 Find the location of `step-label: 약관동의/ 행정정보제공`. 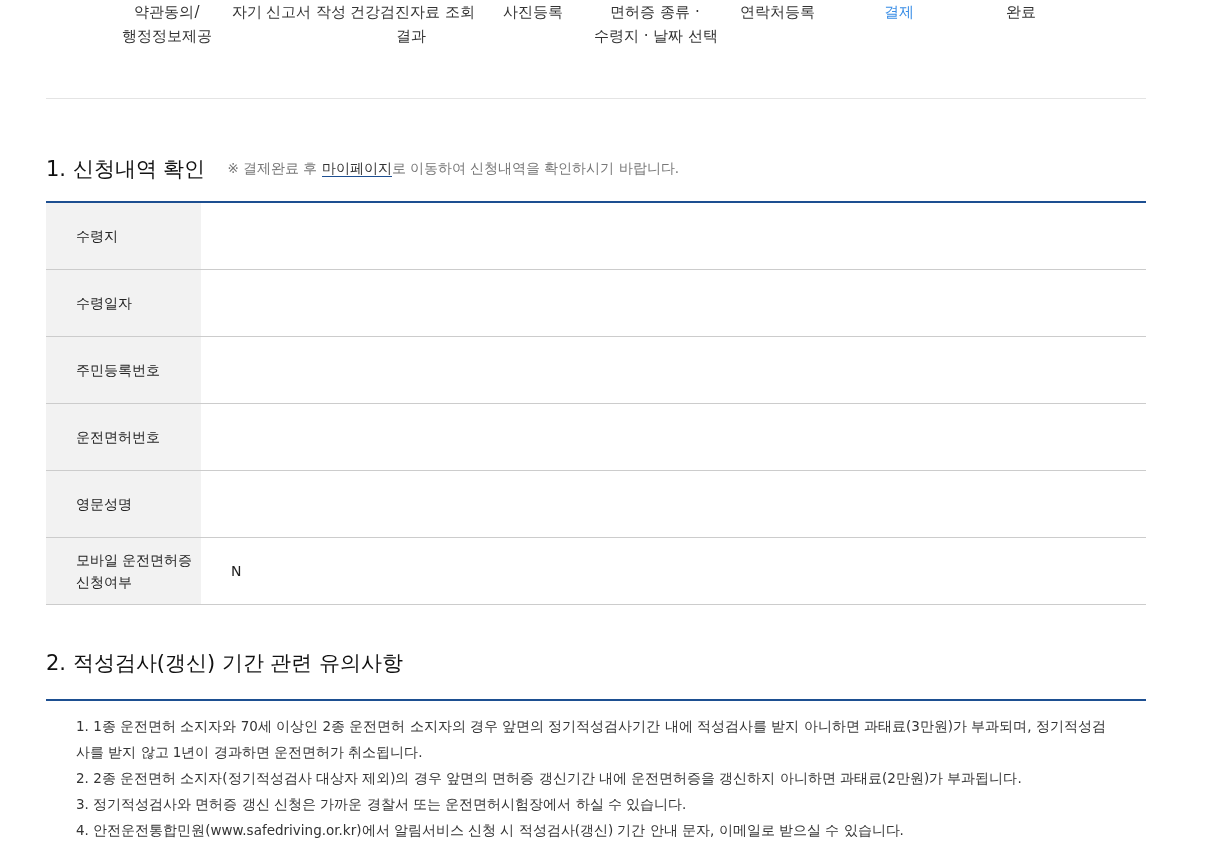

step-label: 약관동의/ 행정정보제공 is located at coordinates (167, 24).